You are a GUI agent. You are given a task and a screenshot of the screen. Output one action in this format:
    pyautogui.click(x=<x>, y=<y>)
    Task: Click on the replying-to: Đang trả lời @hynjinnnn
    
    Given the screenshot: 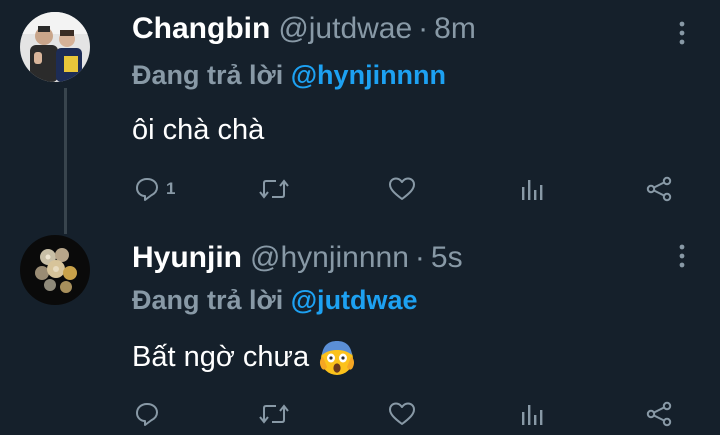 What is the action you would take?
    pyautogui.click(x=289, y=75)
    